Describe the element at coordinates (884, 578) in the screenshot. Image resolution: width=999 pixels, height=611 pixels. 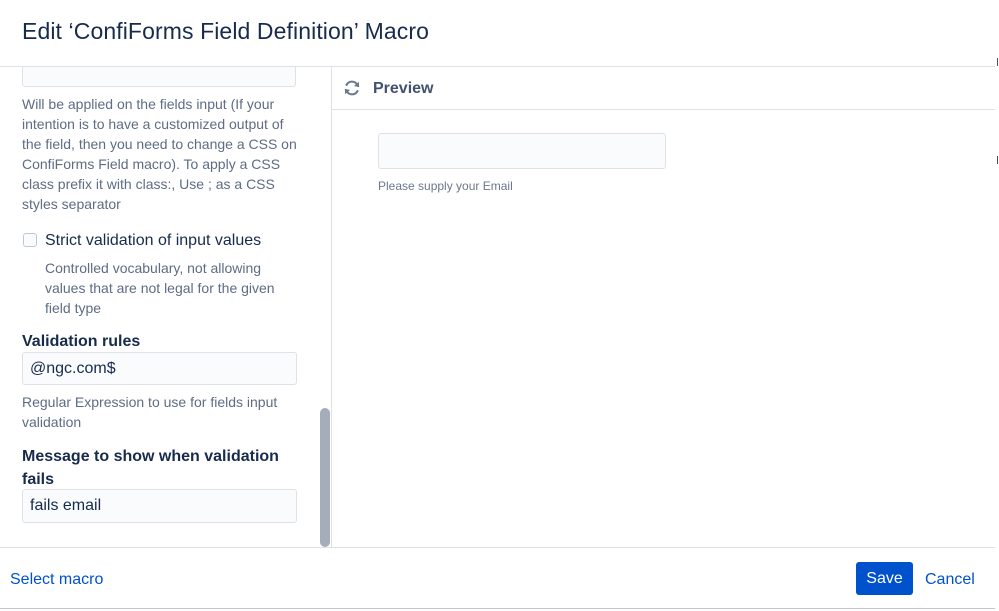
I see `save-button: Save` at that location.